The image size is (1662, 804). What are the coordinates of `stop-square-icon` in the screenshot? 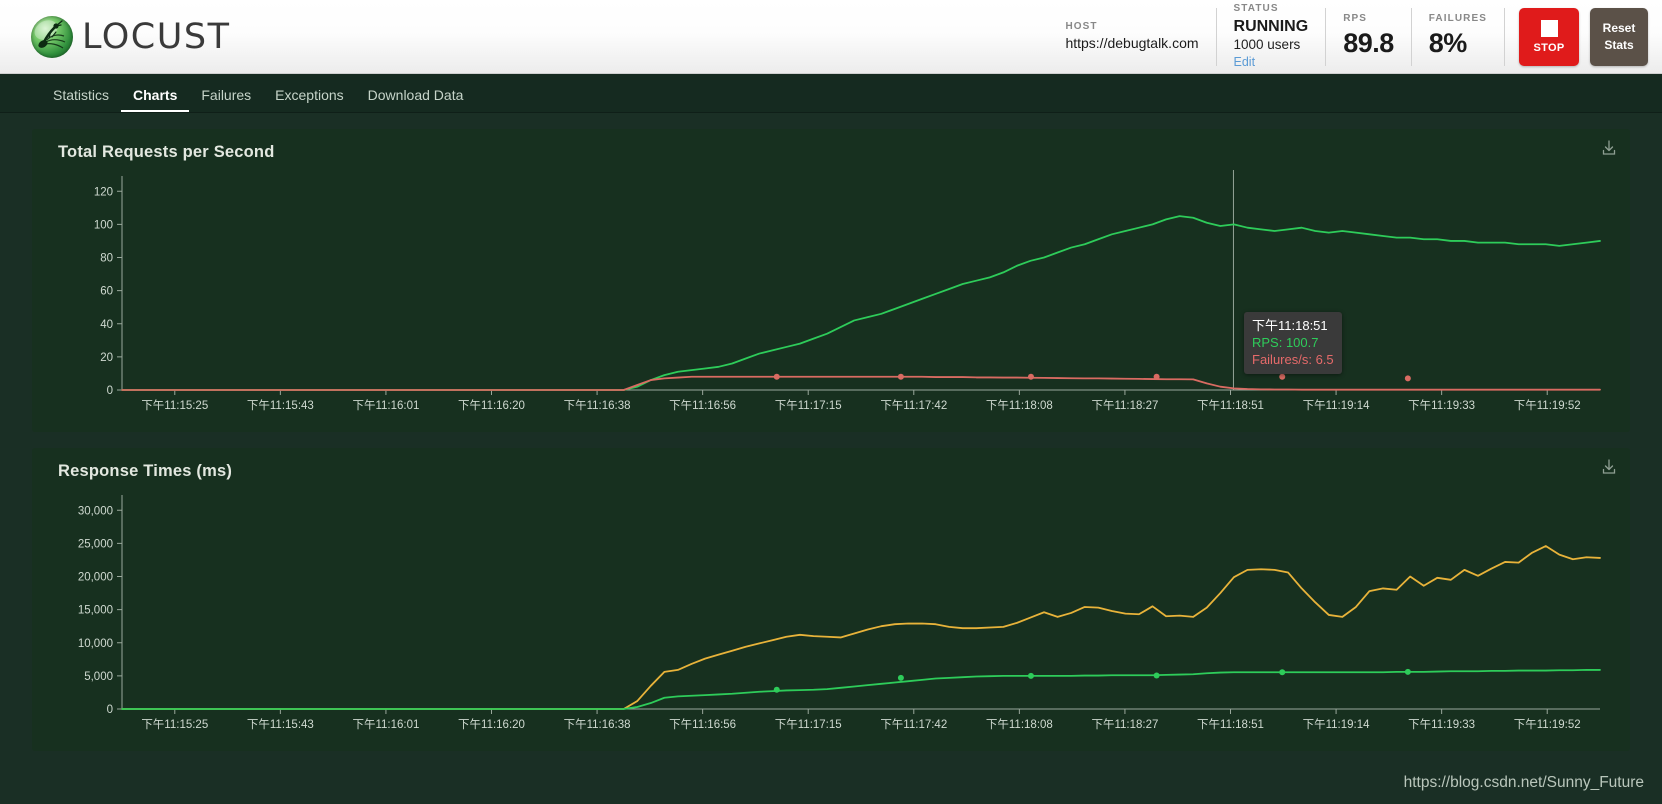 It's located at (1549, 28).